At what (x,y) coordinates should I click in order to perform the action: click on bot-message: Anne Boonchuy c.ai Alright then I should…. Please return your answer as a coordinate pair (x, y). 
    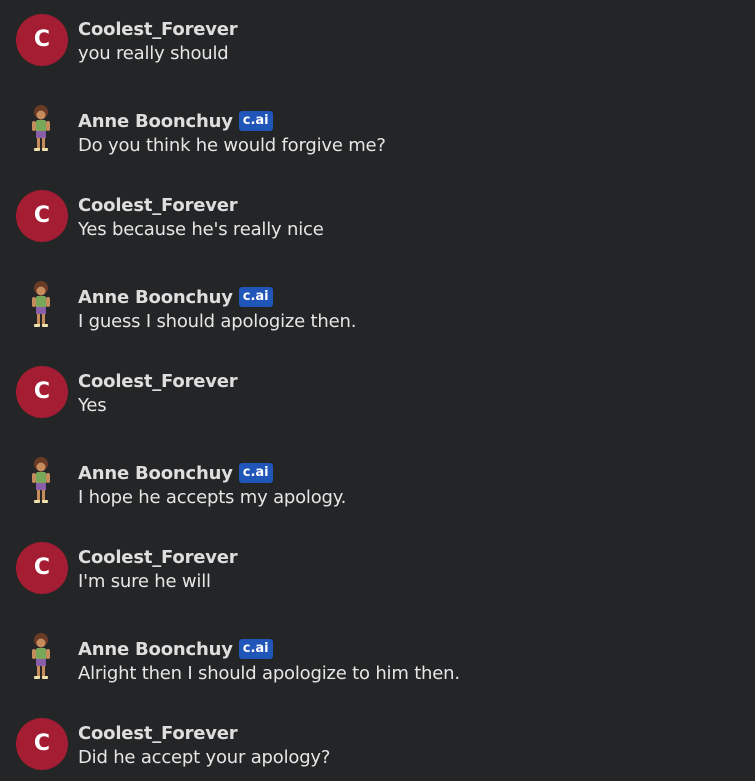
    Looking at the image, I should click on (377, 655).